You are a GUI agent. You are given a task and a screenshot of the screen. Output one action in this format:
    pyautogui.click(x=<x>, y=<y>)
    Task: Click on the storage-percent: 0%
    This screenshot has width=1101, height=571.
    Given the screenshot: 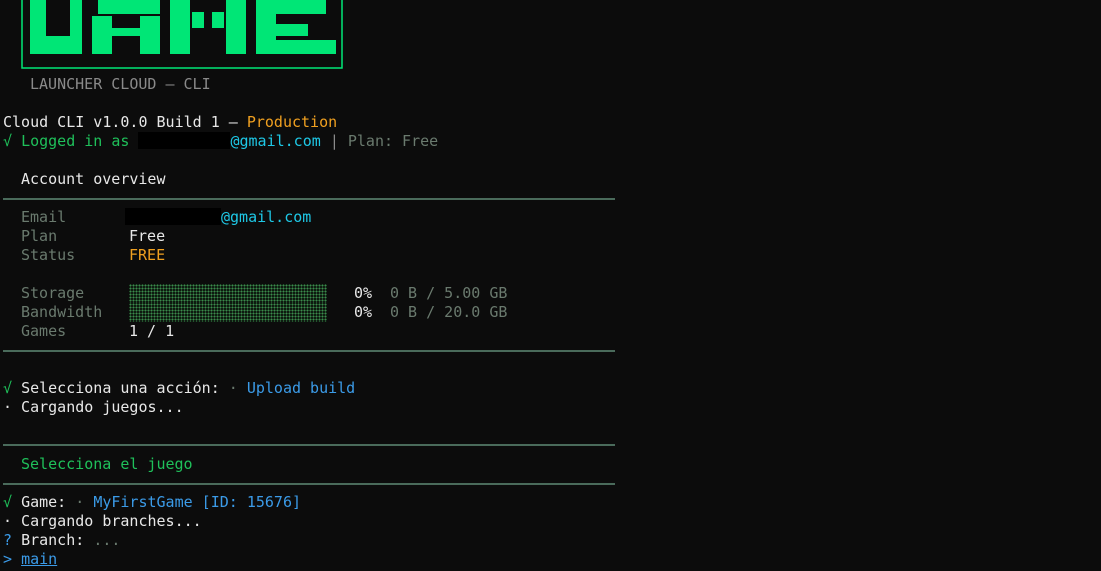 What is the action you would take?
    pyautogui.click(x=363, y=293)
    